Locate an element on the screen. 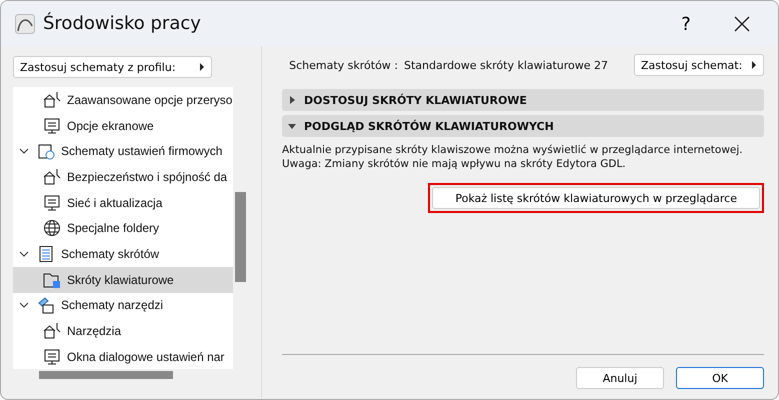 This screenshot has width=779, height=400. apply-scheme-button: Zastosuj schemat: is located at coordinates (699, 65).